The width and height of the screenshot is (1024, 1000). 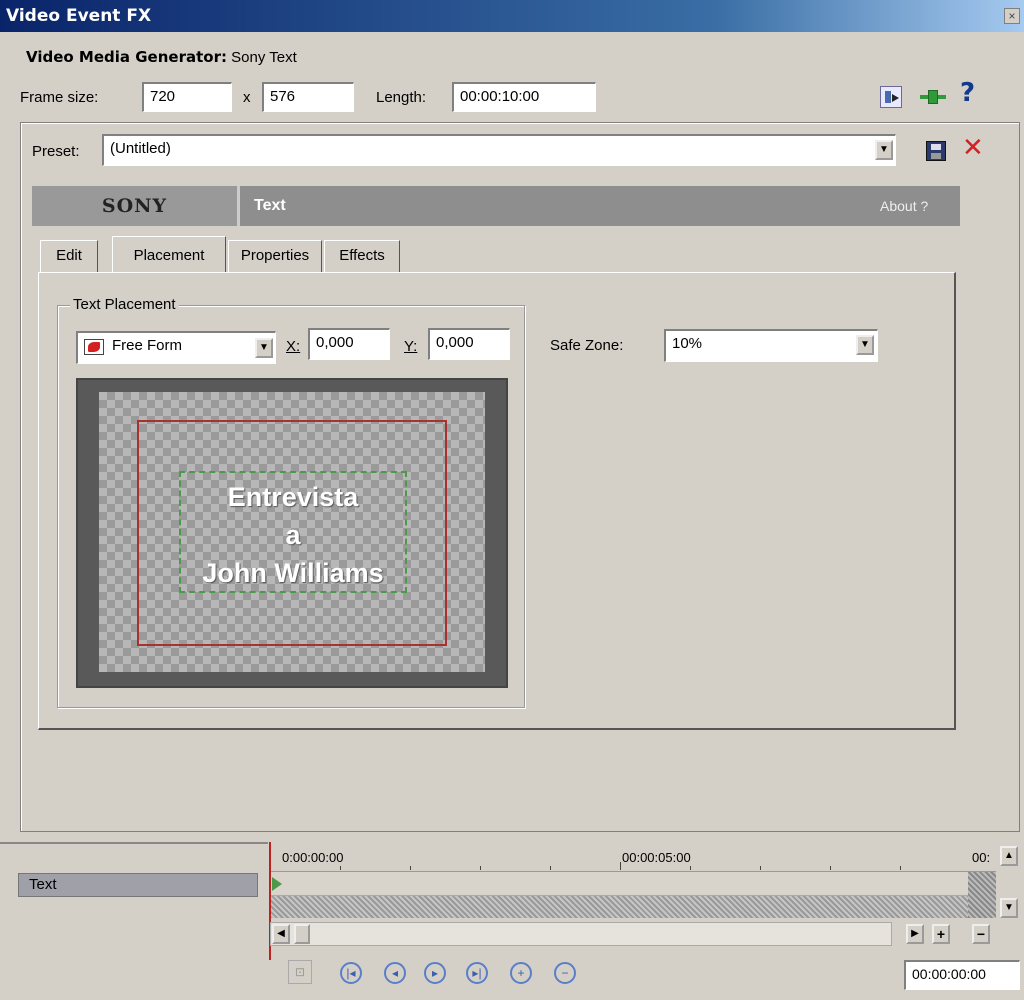 What do you see at coordinates (967, 93) in the screenshot?
I see `help-icon: ?` at bounding box center [967, 93].